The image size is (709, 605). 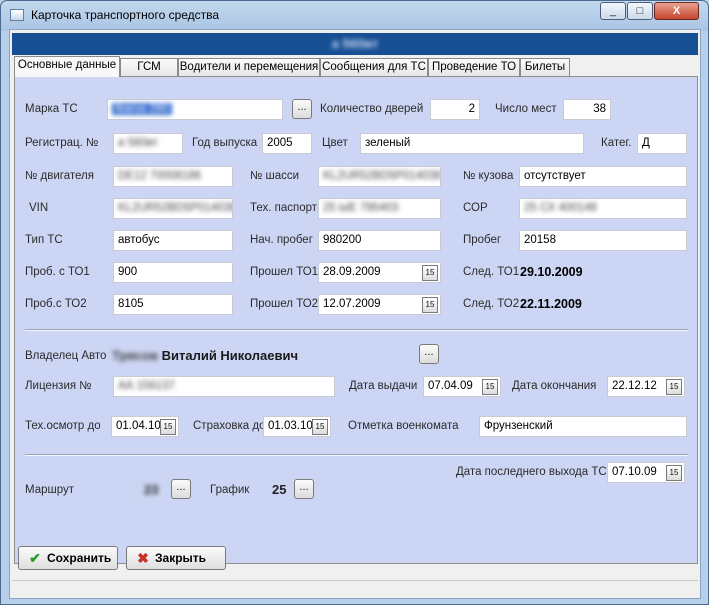 I want to click on body-label: № кузова, so click(x=488, y=176).